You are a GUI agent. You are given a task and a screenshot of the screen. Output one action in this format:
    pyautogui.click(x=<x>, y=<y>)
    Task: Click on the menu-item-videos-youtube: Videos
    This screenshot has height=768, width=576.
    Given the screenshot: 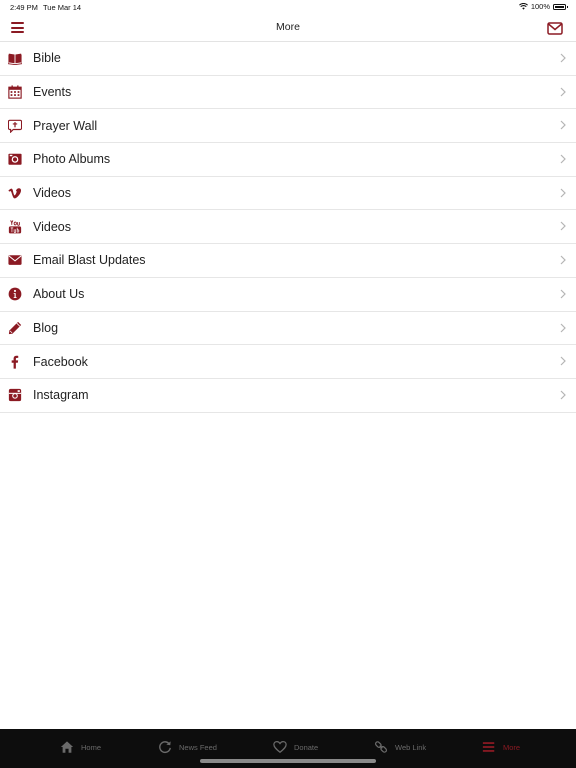 What is the action you would take?
    pyautogui.click(x=288, y=227)
    